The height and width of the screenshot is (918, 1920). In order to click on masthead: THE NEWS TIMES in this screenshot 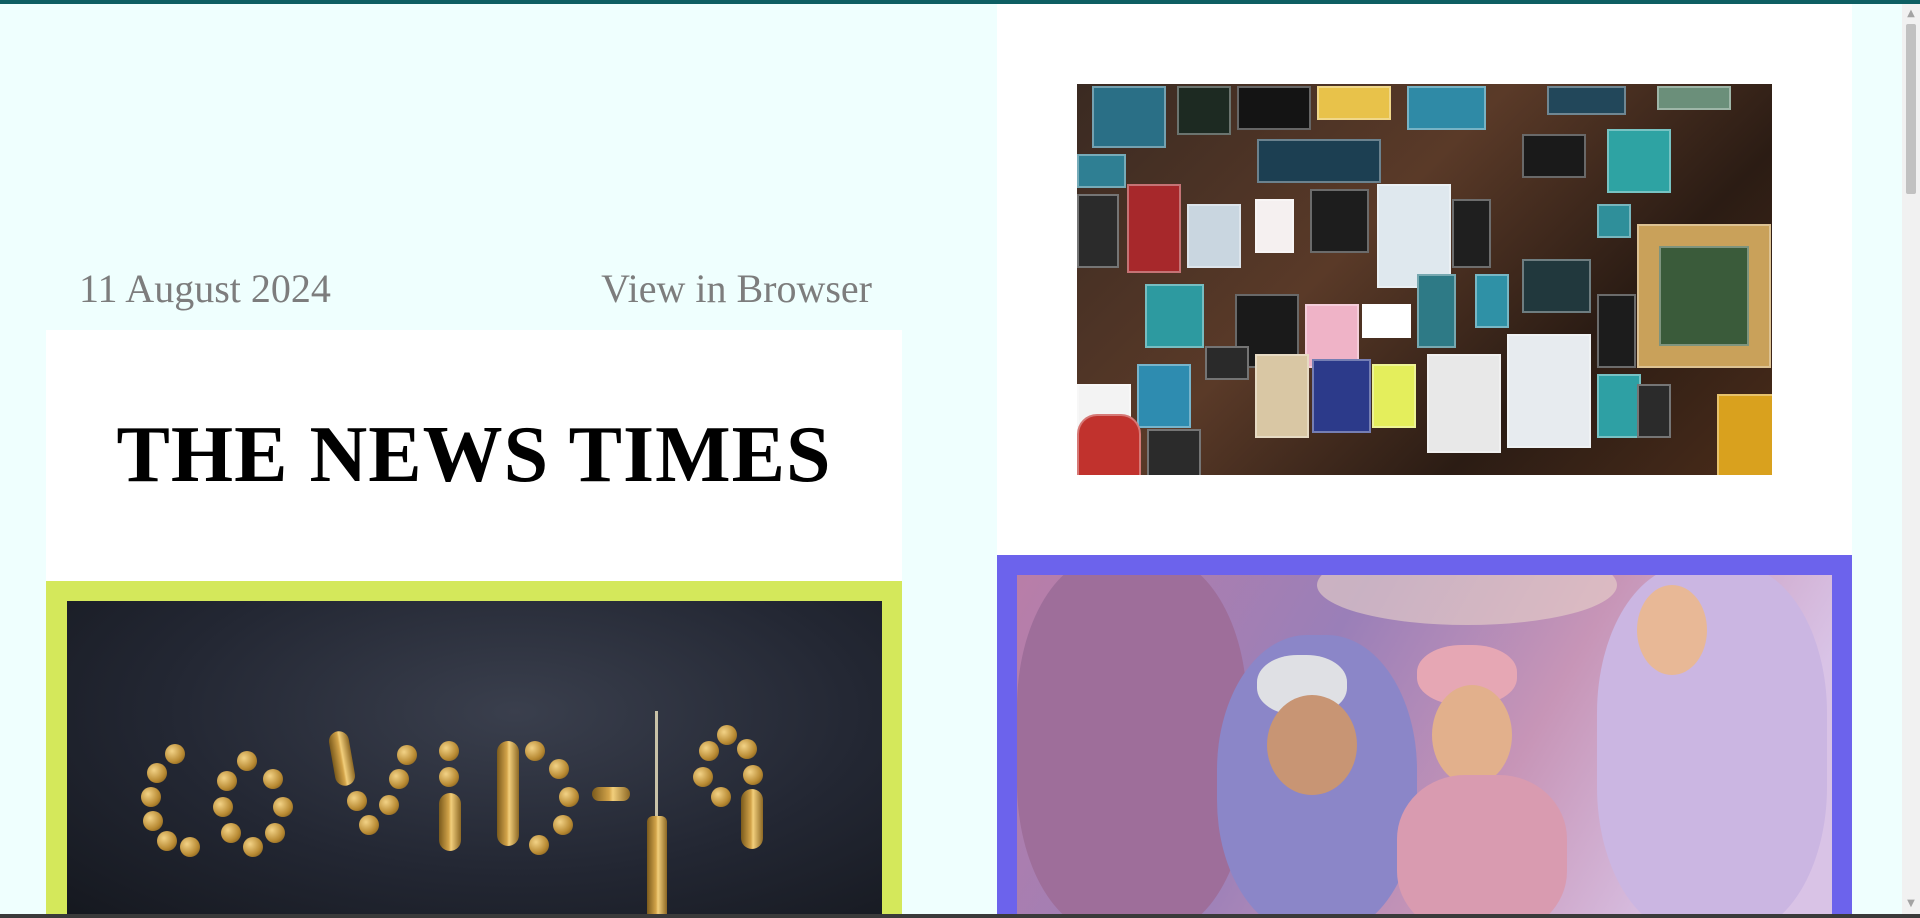, I will do `click(474, 455)`.